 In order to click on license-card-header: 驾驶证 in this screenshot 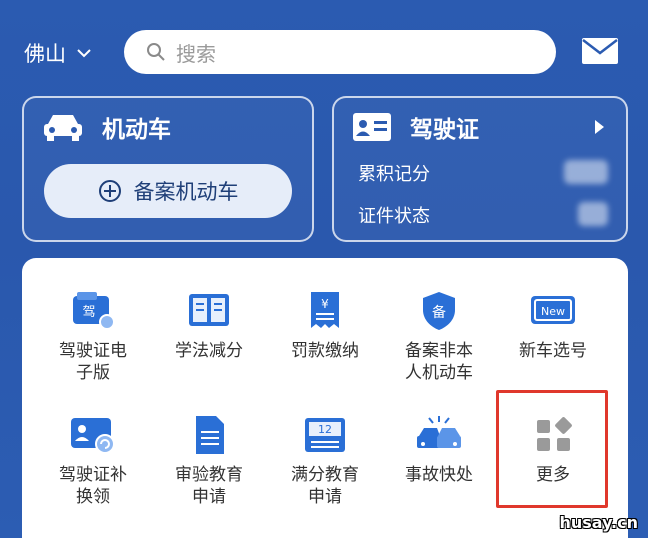, I will do `click(415, 127)`.